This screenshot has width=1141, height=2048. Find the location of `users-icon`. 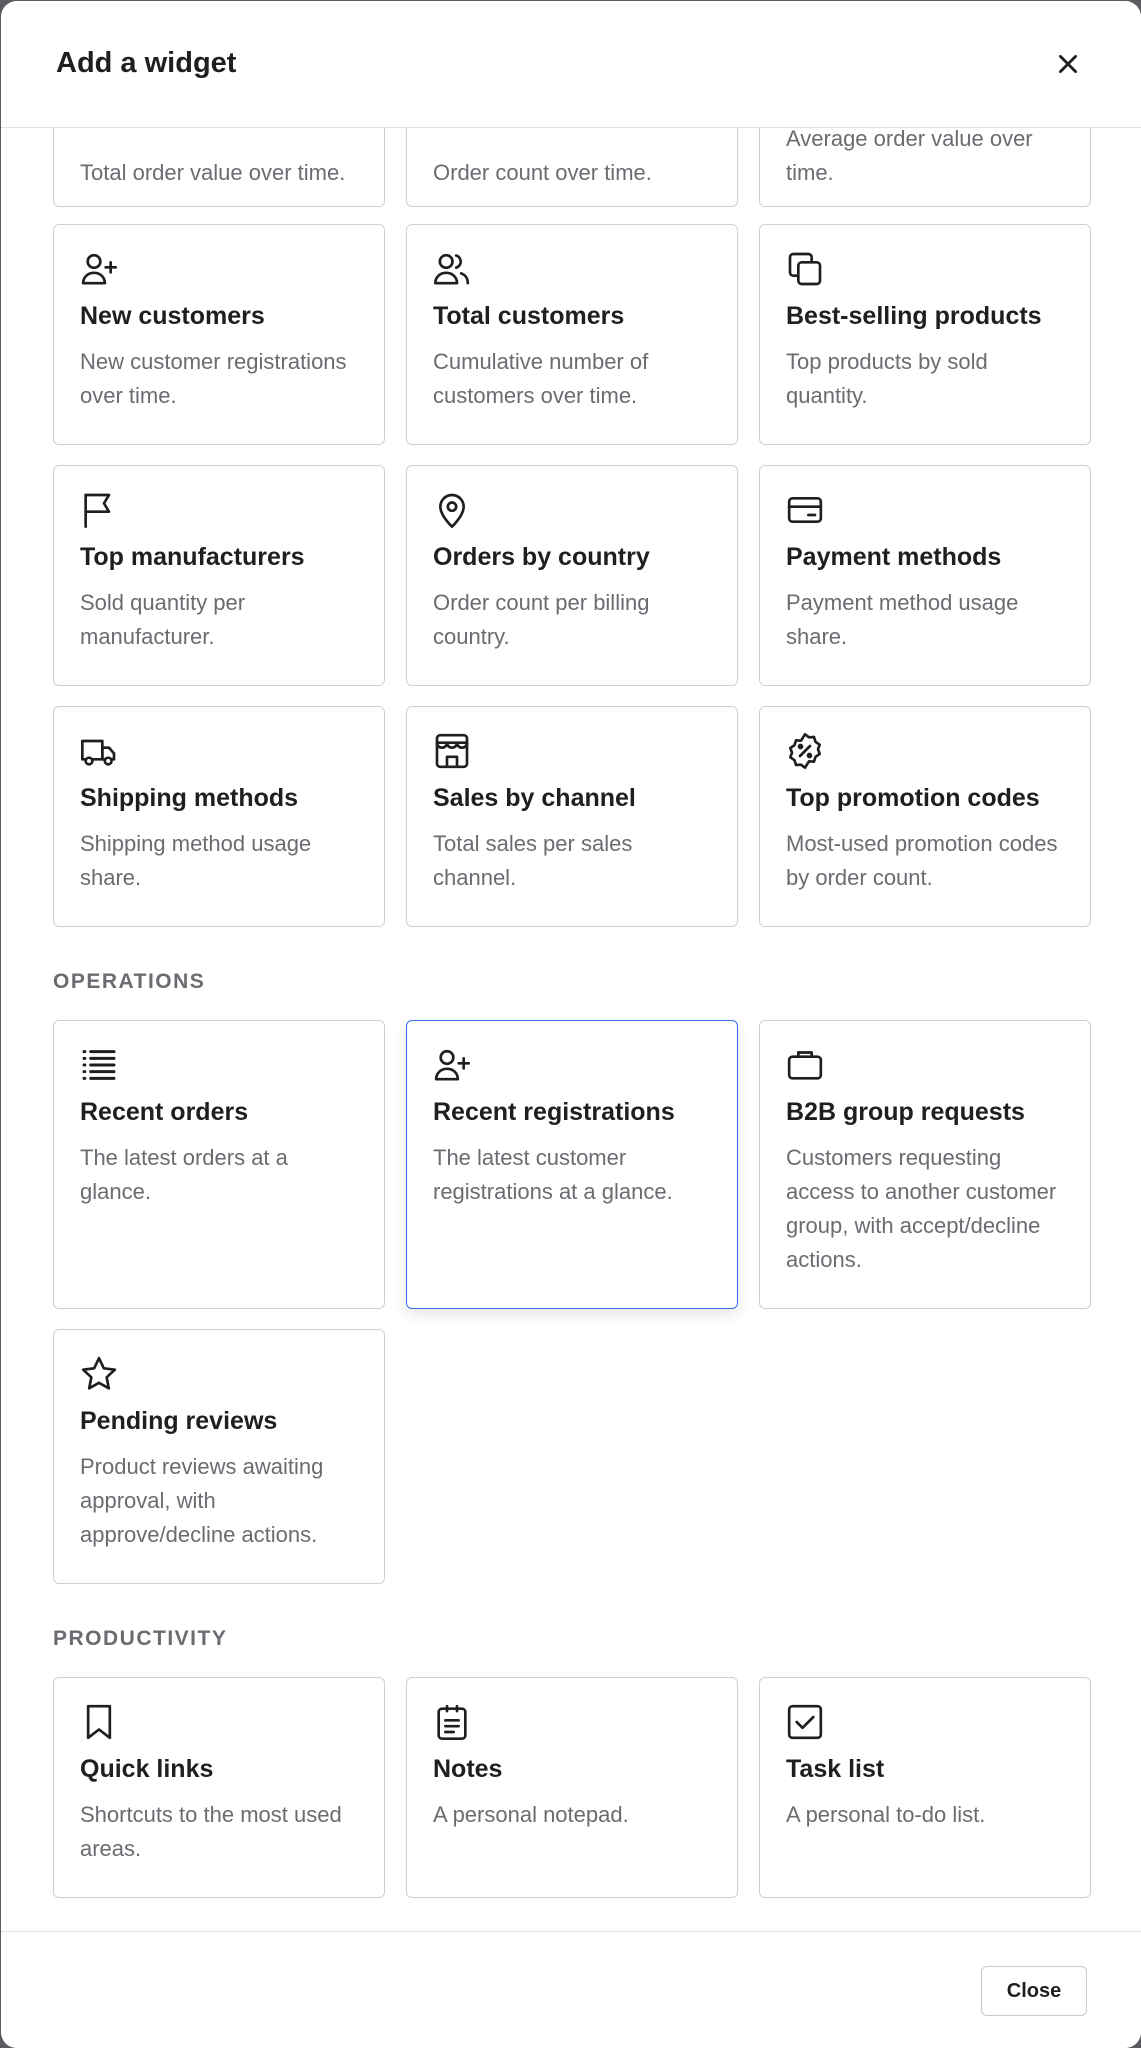

users-icon is located at coordinates (452, 269).